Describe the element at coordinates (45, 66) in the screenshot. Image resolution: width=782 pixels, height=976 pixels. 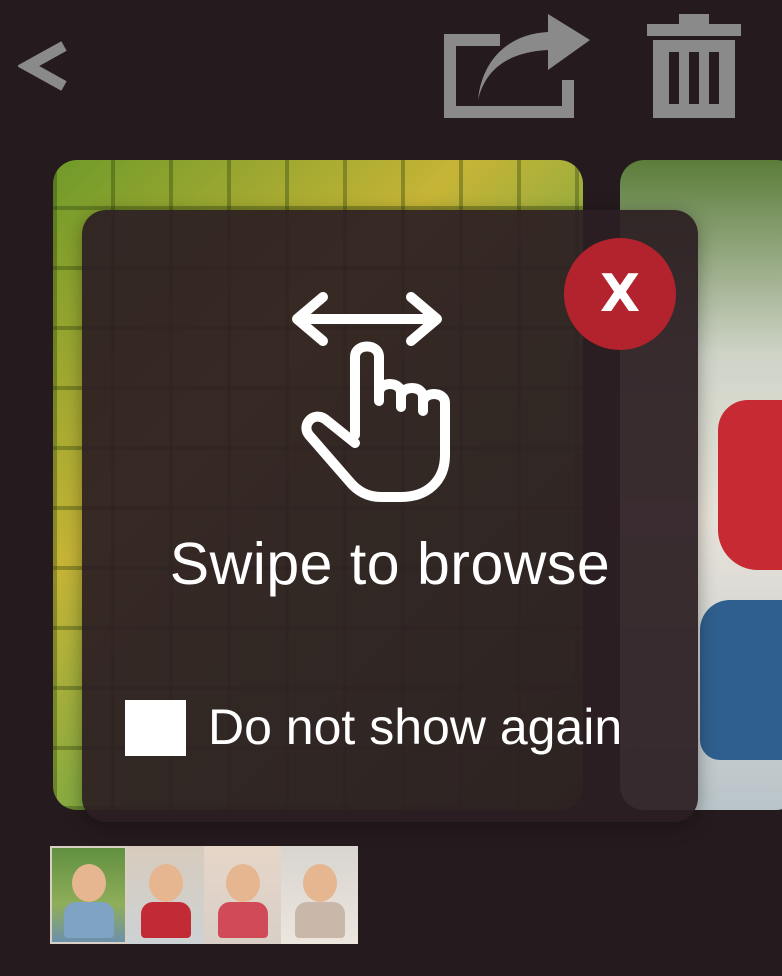
I see `back-chevron-icon` at that location.